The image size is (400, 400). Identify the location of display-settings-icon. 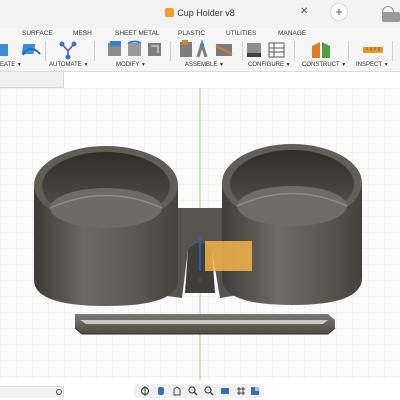
(225, 391).